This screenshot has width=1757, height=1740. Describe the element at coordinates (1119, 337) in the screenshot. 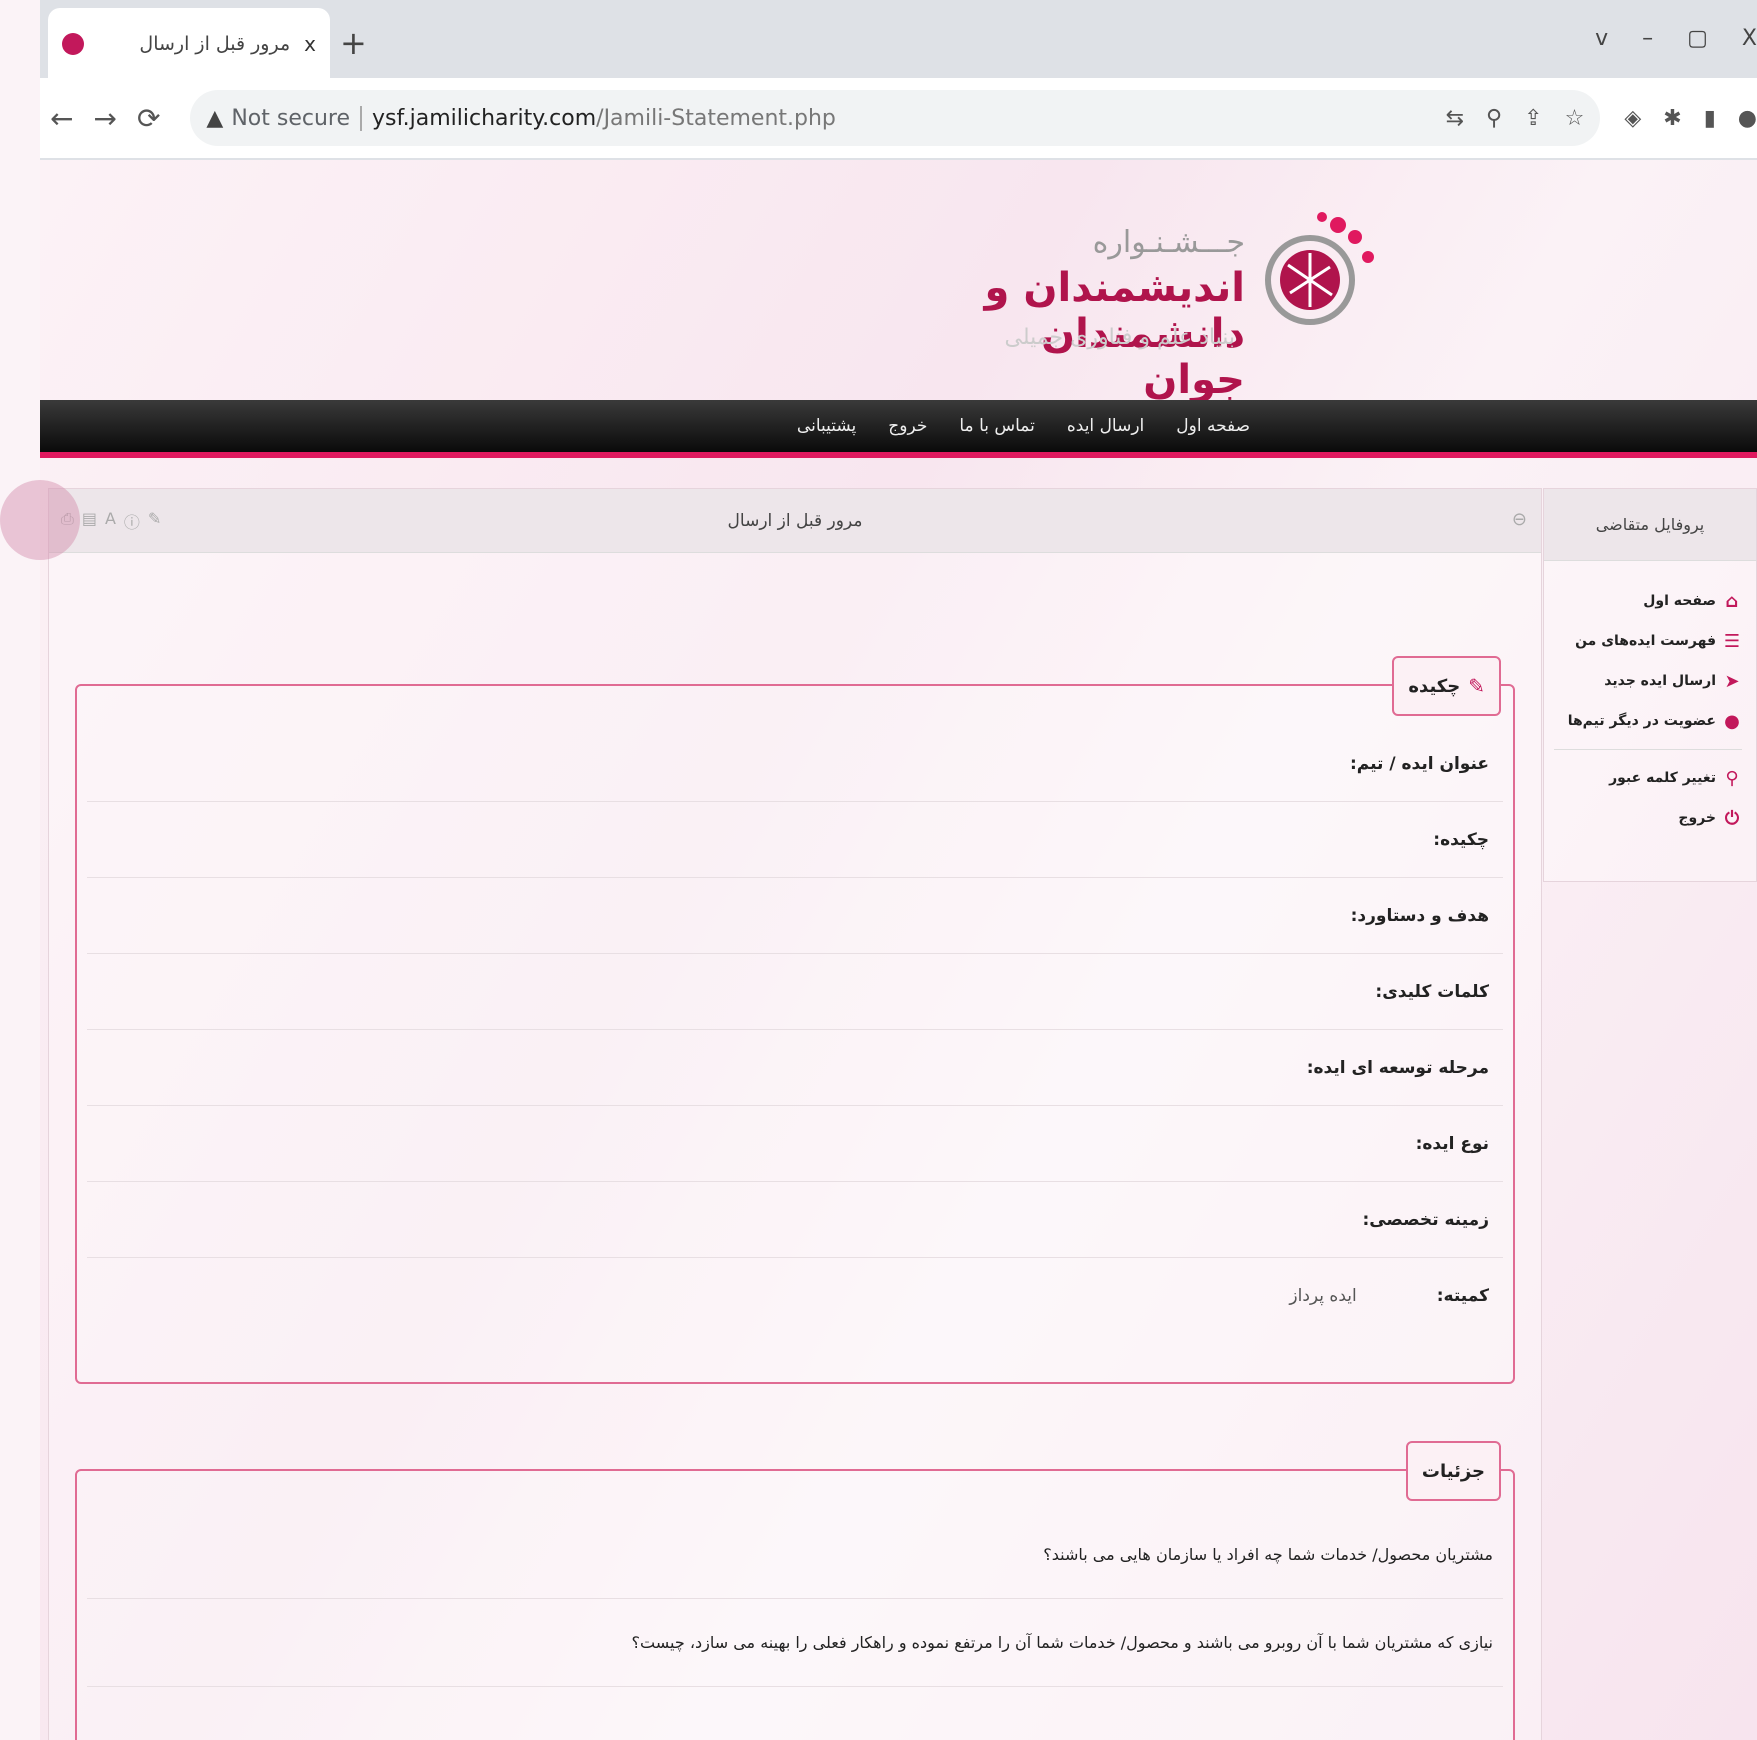

I see `logo-foundation-text: بنیاد علم و فناوری جمیلی` at that location.